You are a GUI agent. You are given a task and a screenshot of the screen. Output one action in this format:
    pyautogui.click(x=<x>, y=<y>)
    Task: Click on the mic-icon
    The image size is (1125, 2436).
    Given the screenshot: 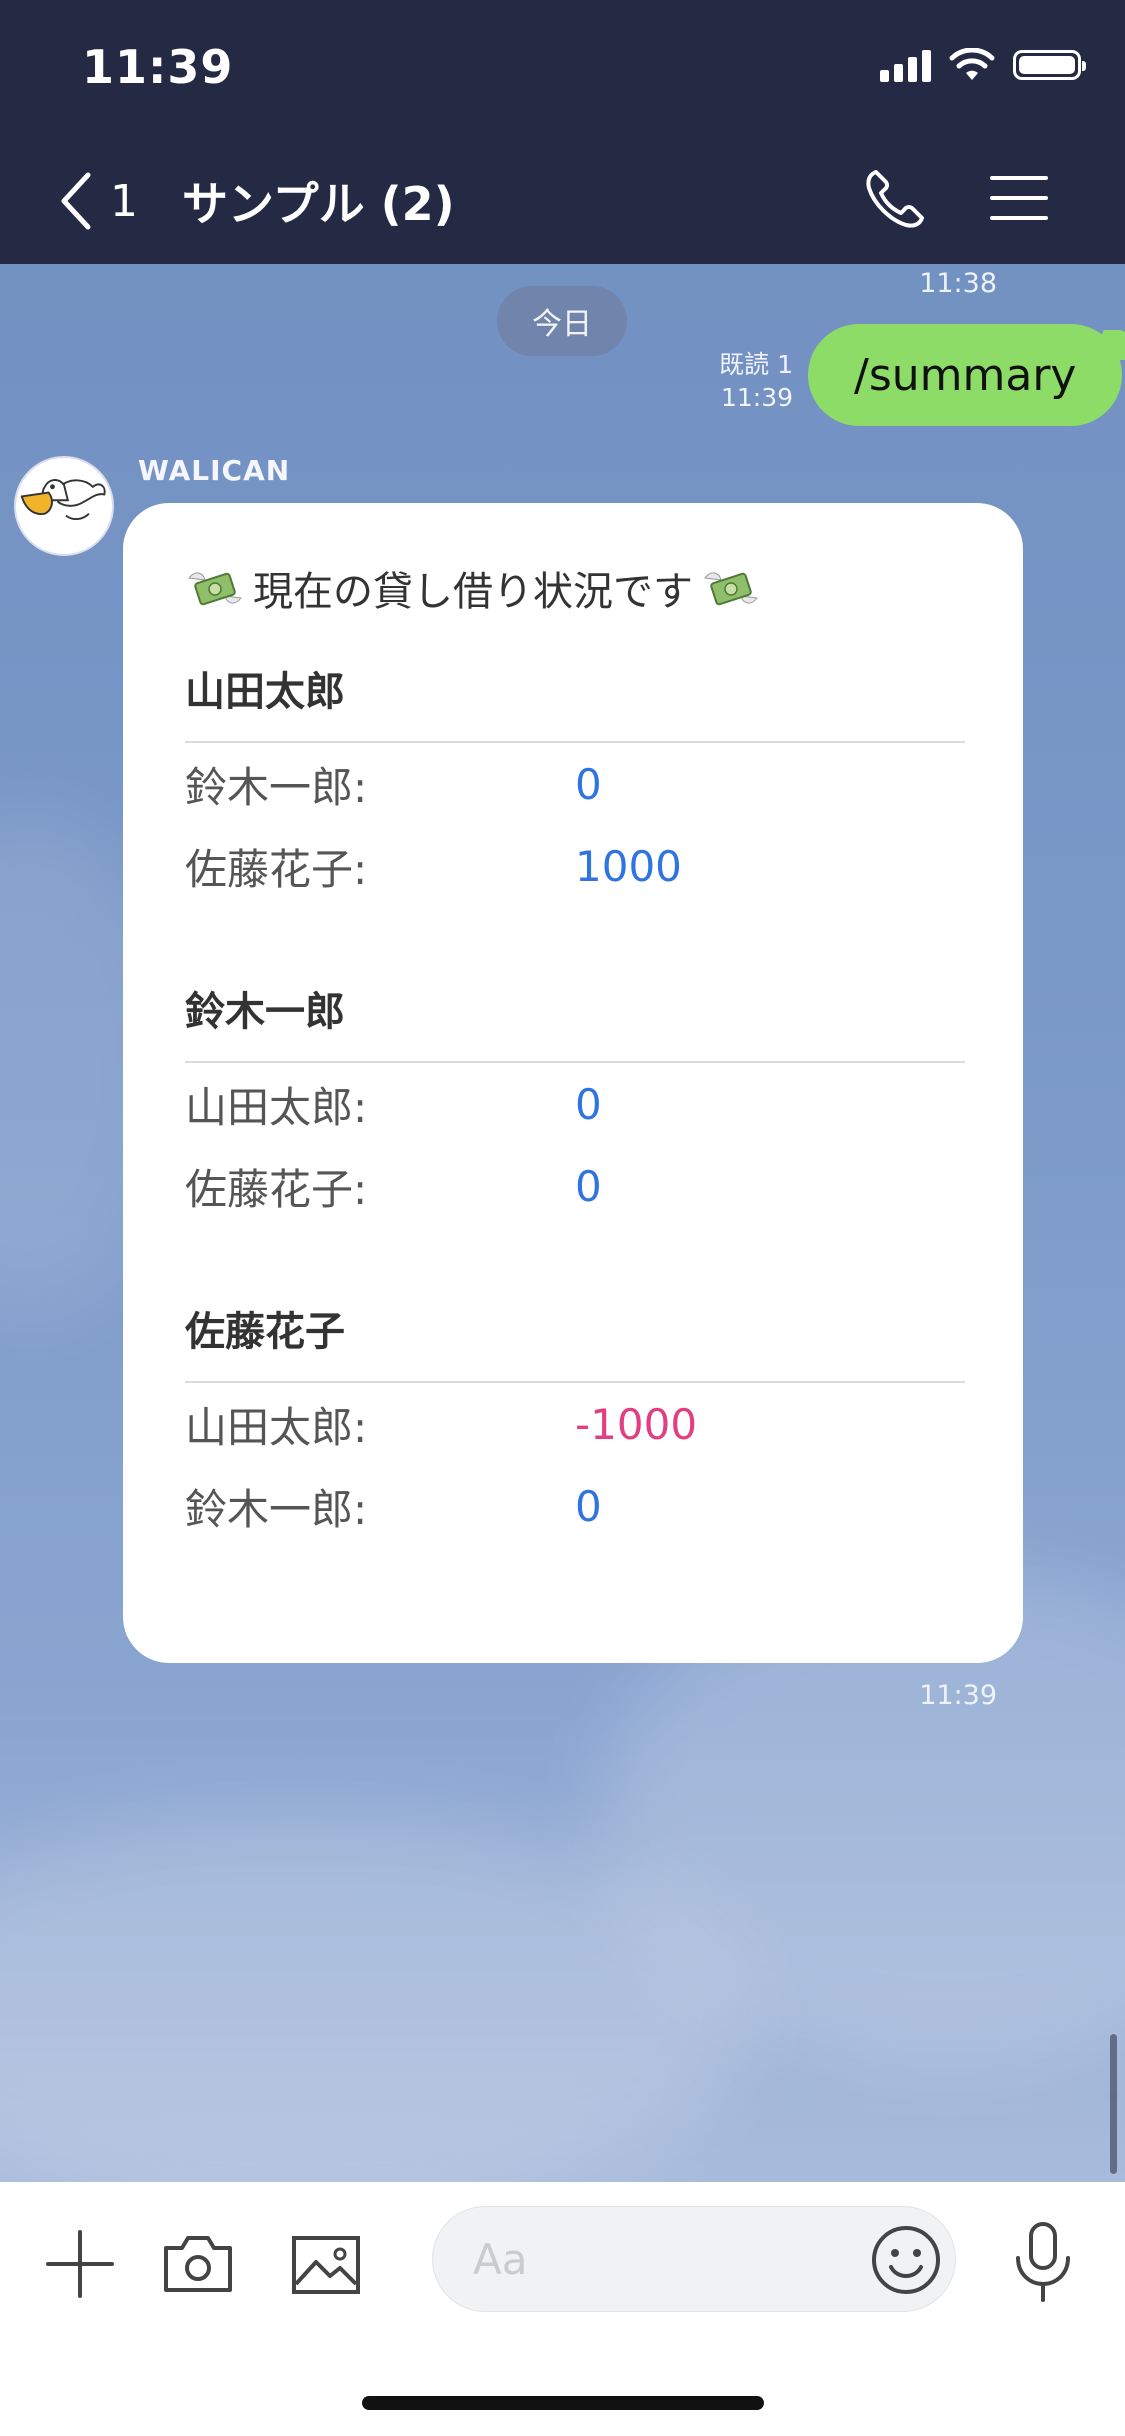 What is the action you would take?
    pyautogui.click(x=1043, y=2262)
    